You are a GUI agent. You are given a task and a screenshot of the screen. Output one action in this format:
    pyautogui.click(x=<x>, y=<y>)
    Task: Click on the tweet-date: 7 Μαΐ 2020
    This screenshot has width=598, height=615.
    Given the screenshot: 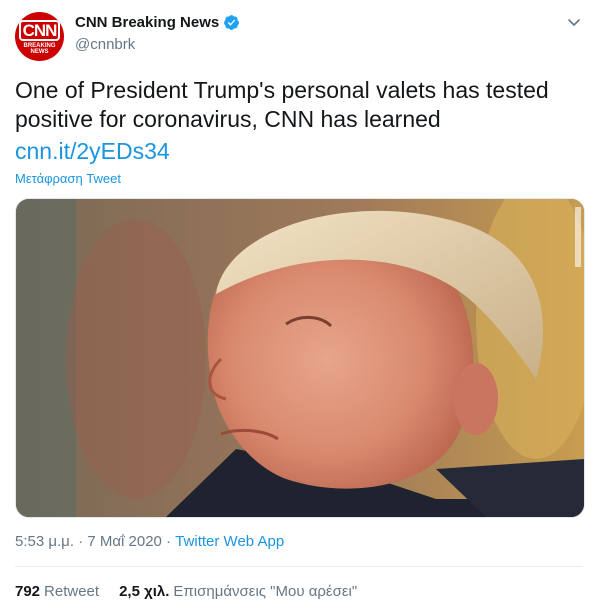 What is the action you would take?
    pyautogui.click(x=124, y=541)
    